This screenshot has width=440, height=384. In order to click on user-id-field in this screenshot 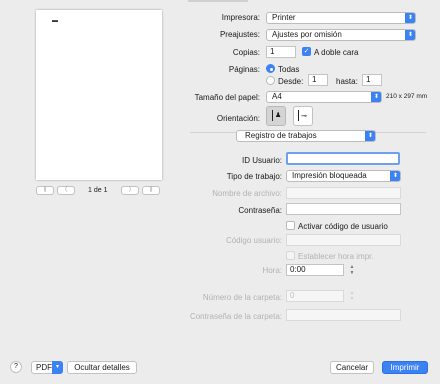, I will do `click(343, 158)`.